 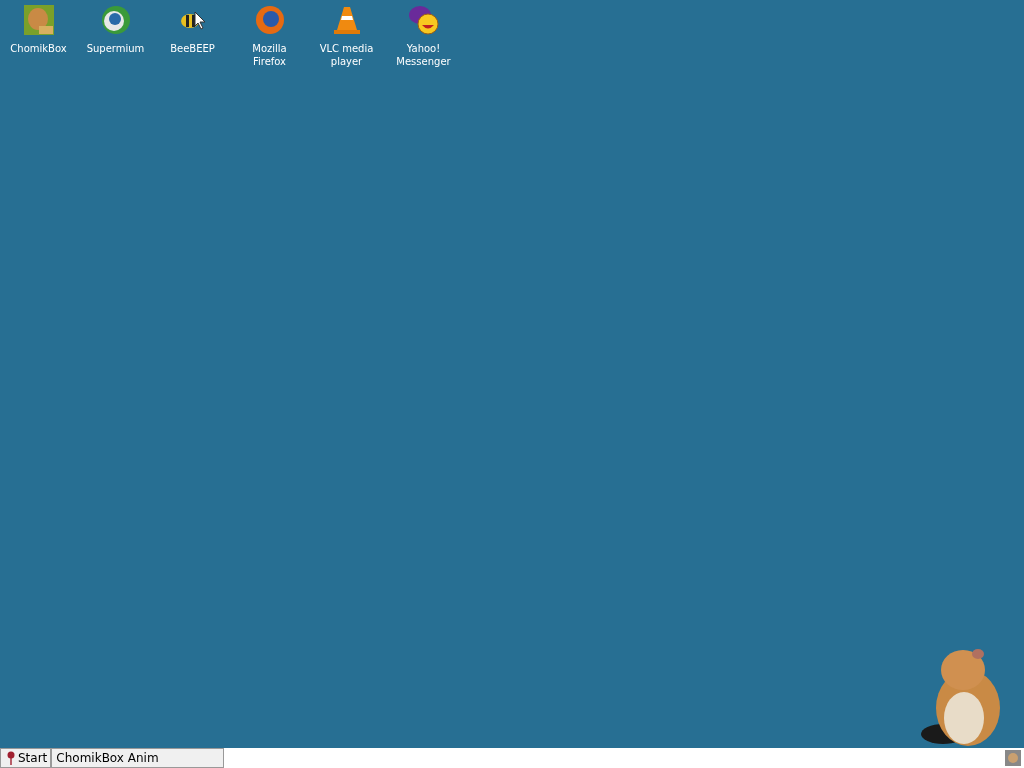 I want to click on desktop-icon-label: Yahoo! Messenger, so click(x=423, y=55).